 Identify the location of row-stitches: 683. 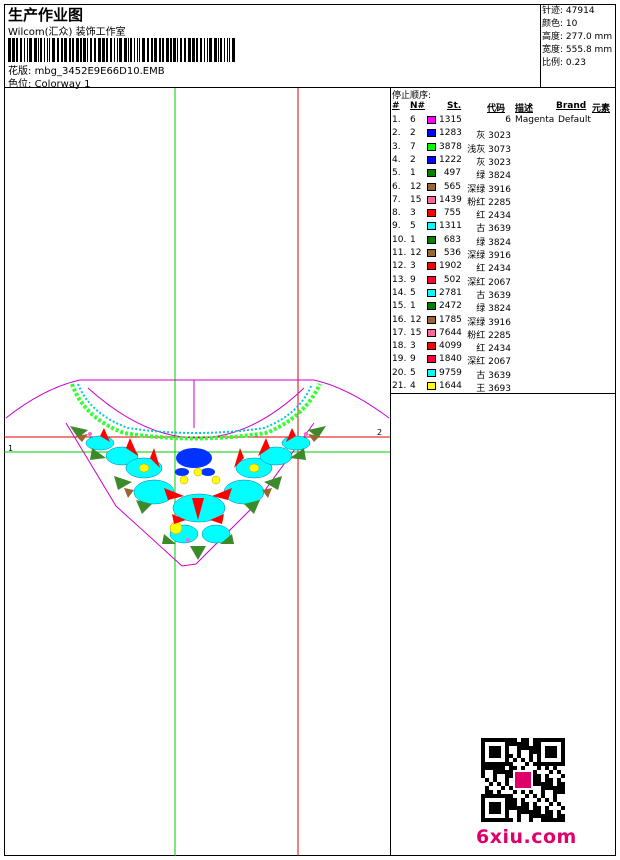
(452, 239).